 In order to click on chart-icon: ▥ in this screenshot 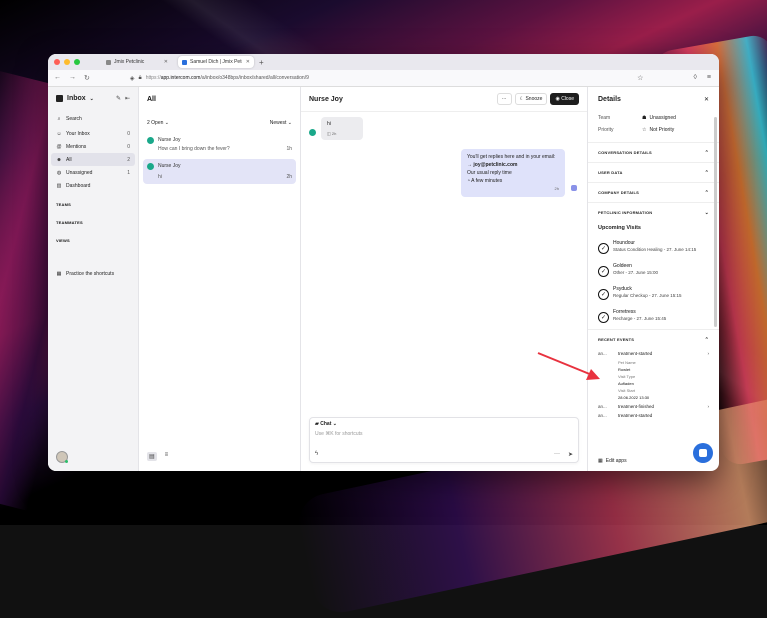, I will do `click(59, 185)`.